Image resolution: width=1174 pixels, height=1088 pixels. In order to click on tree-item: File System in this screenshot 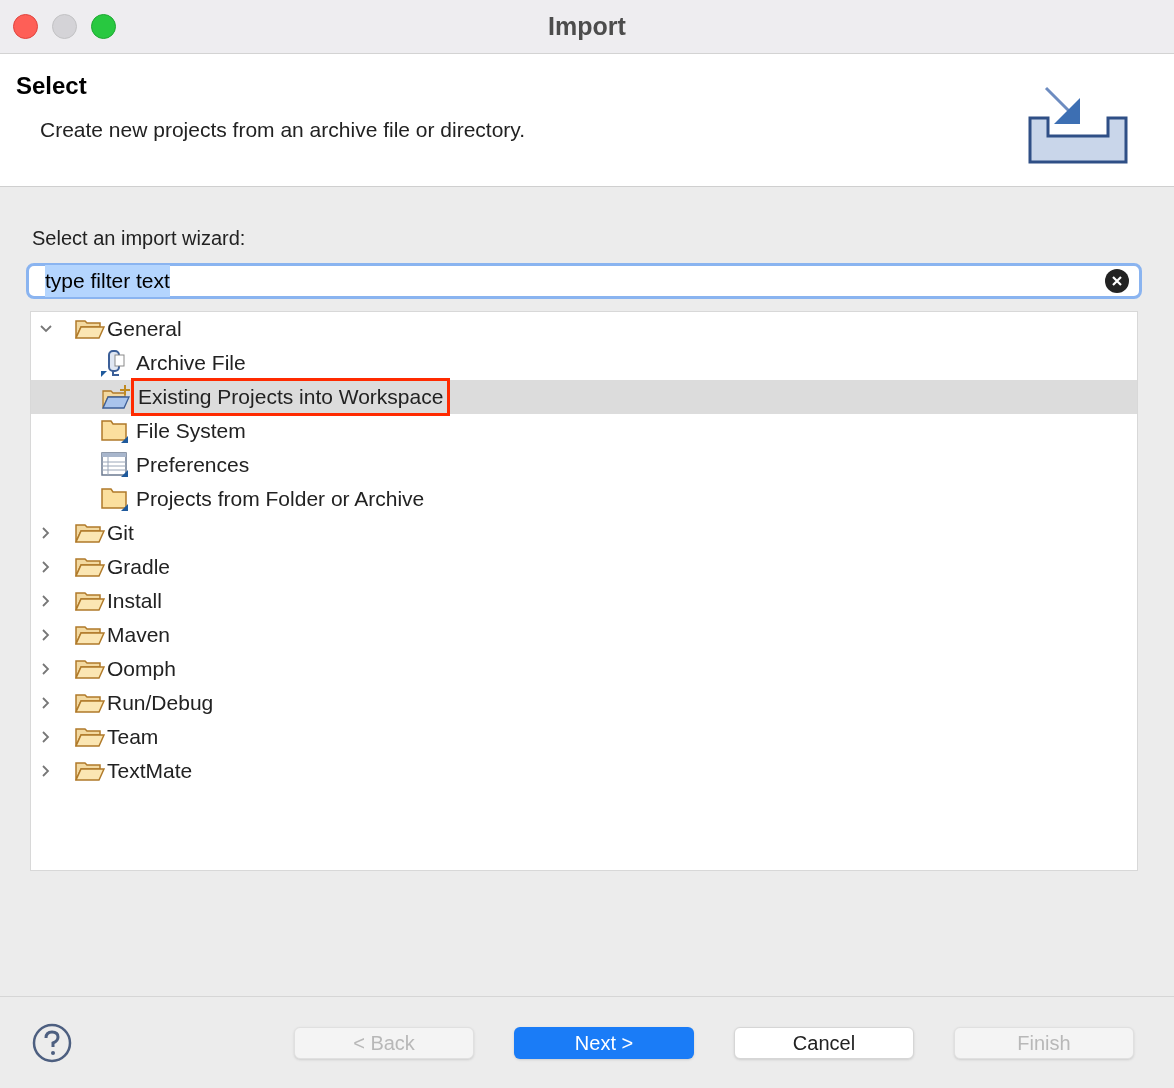, I will do `click(584, 431)`.